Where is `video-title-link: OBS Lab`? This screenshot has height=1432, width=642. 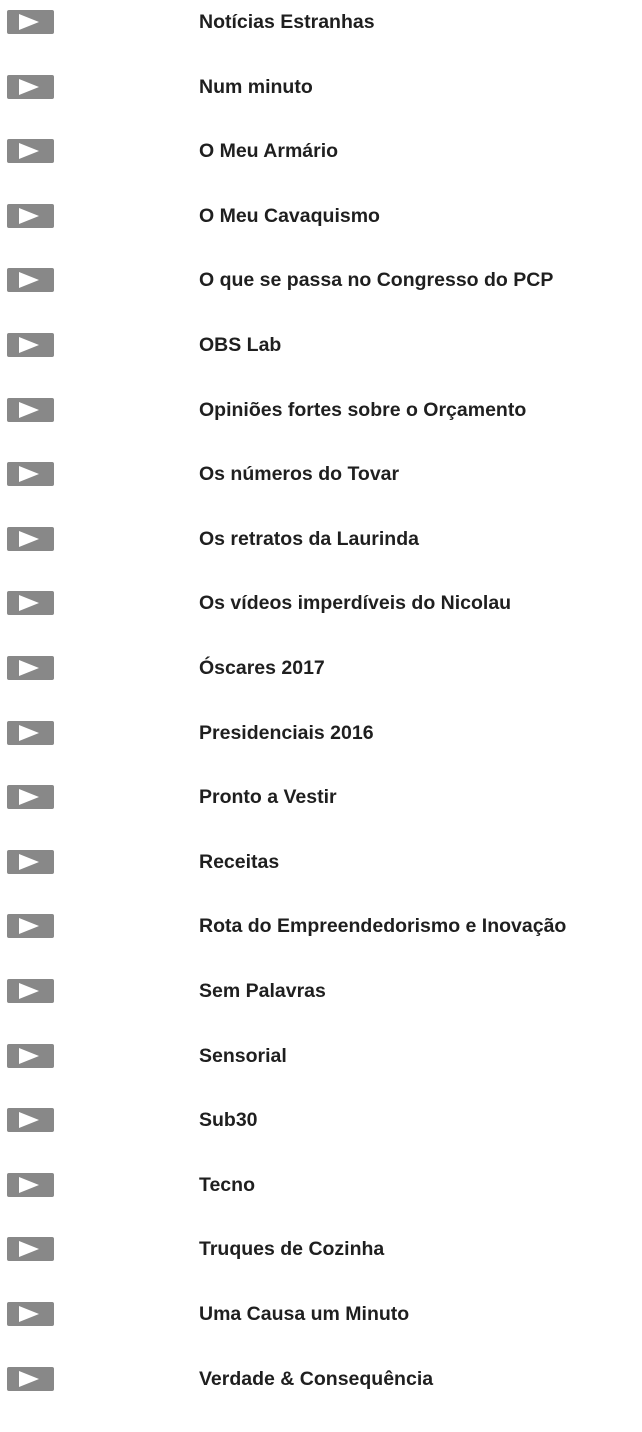 video-title-link: OBS Lab is located at coordinates (240, 345).